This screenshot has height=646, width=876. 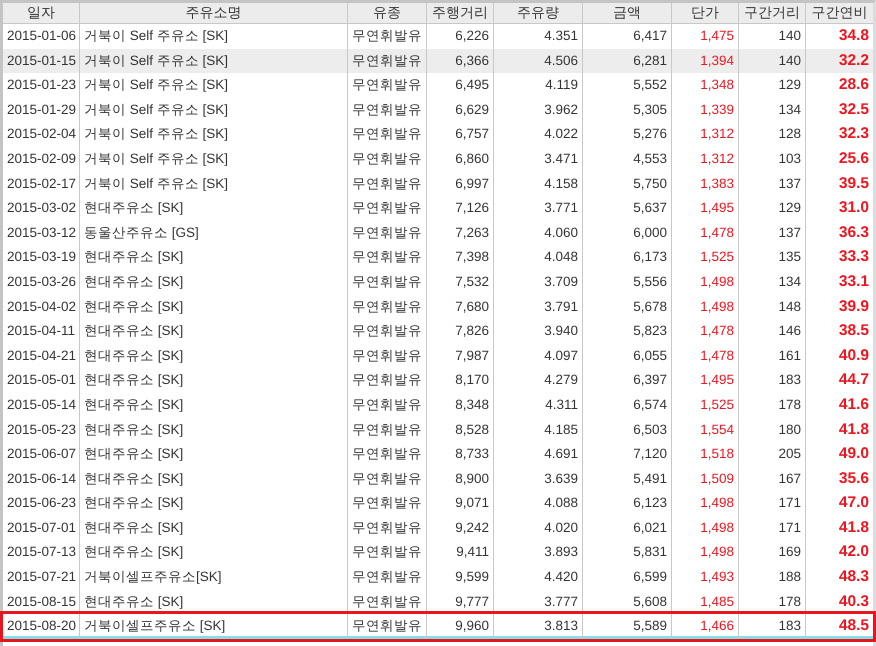 I want to click on fuel-amount-cell: 3.813, so click(x=538, y=626).